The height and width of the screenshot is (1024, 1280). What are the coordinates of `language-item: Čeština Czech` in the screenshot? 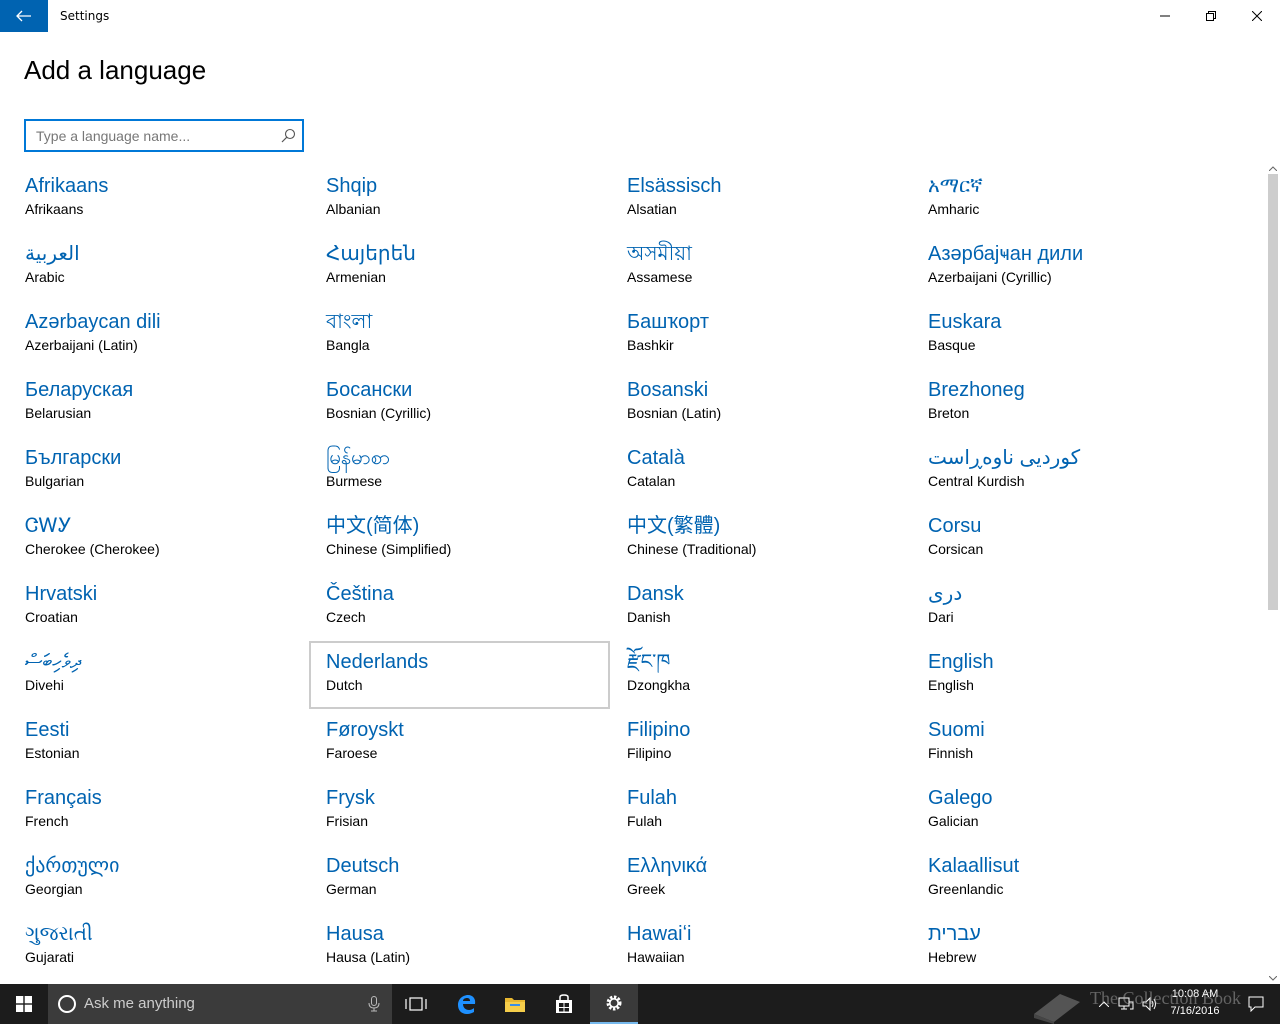 It's located at (459, 607).